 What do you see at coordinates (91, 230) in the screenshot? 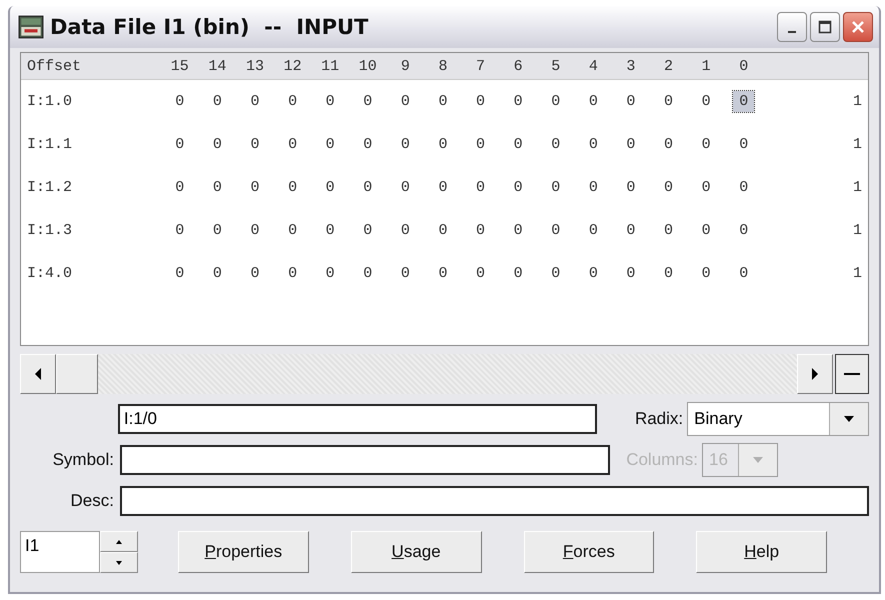
I see `table-cell: I:1.3` at bounding box center [91, 230].